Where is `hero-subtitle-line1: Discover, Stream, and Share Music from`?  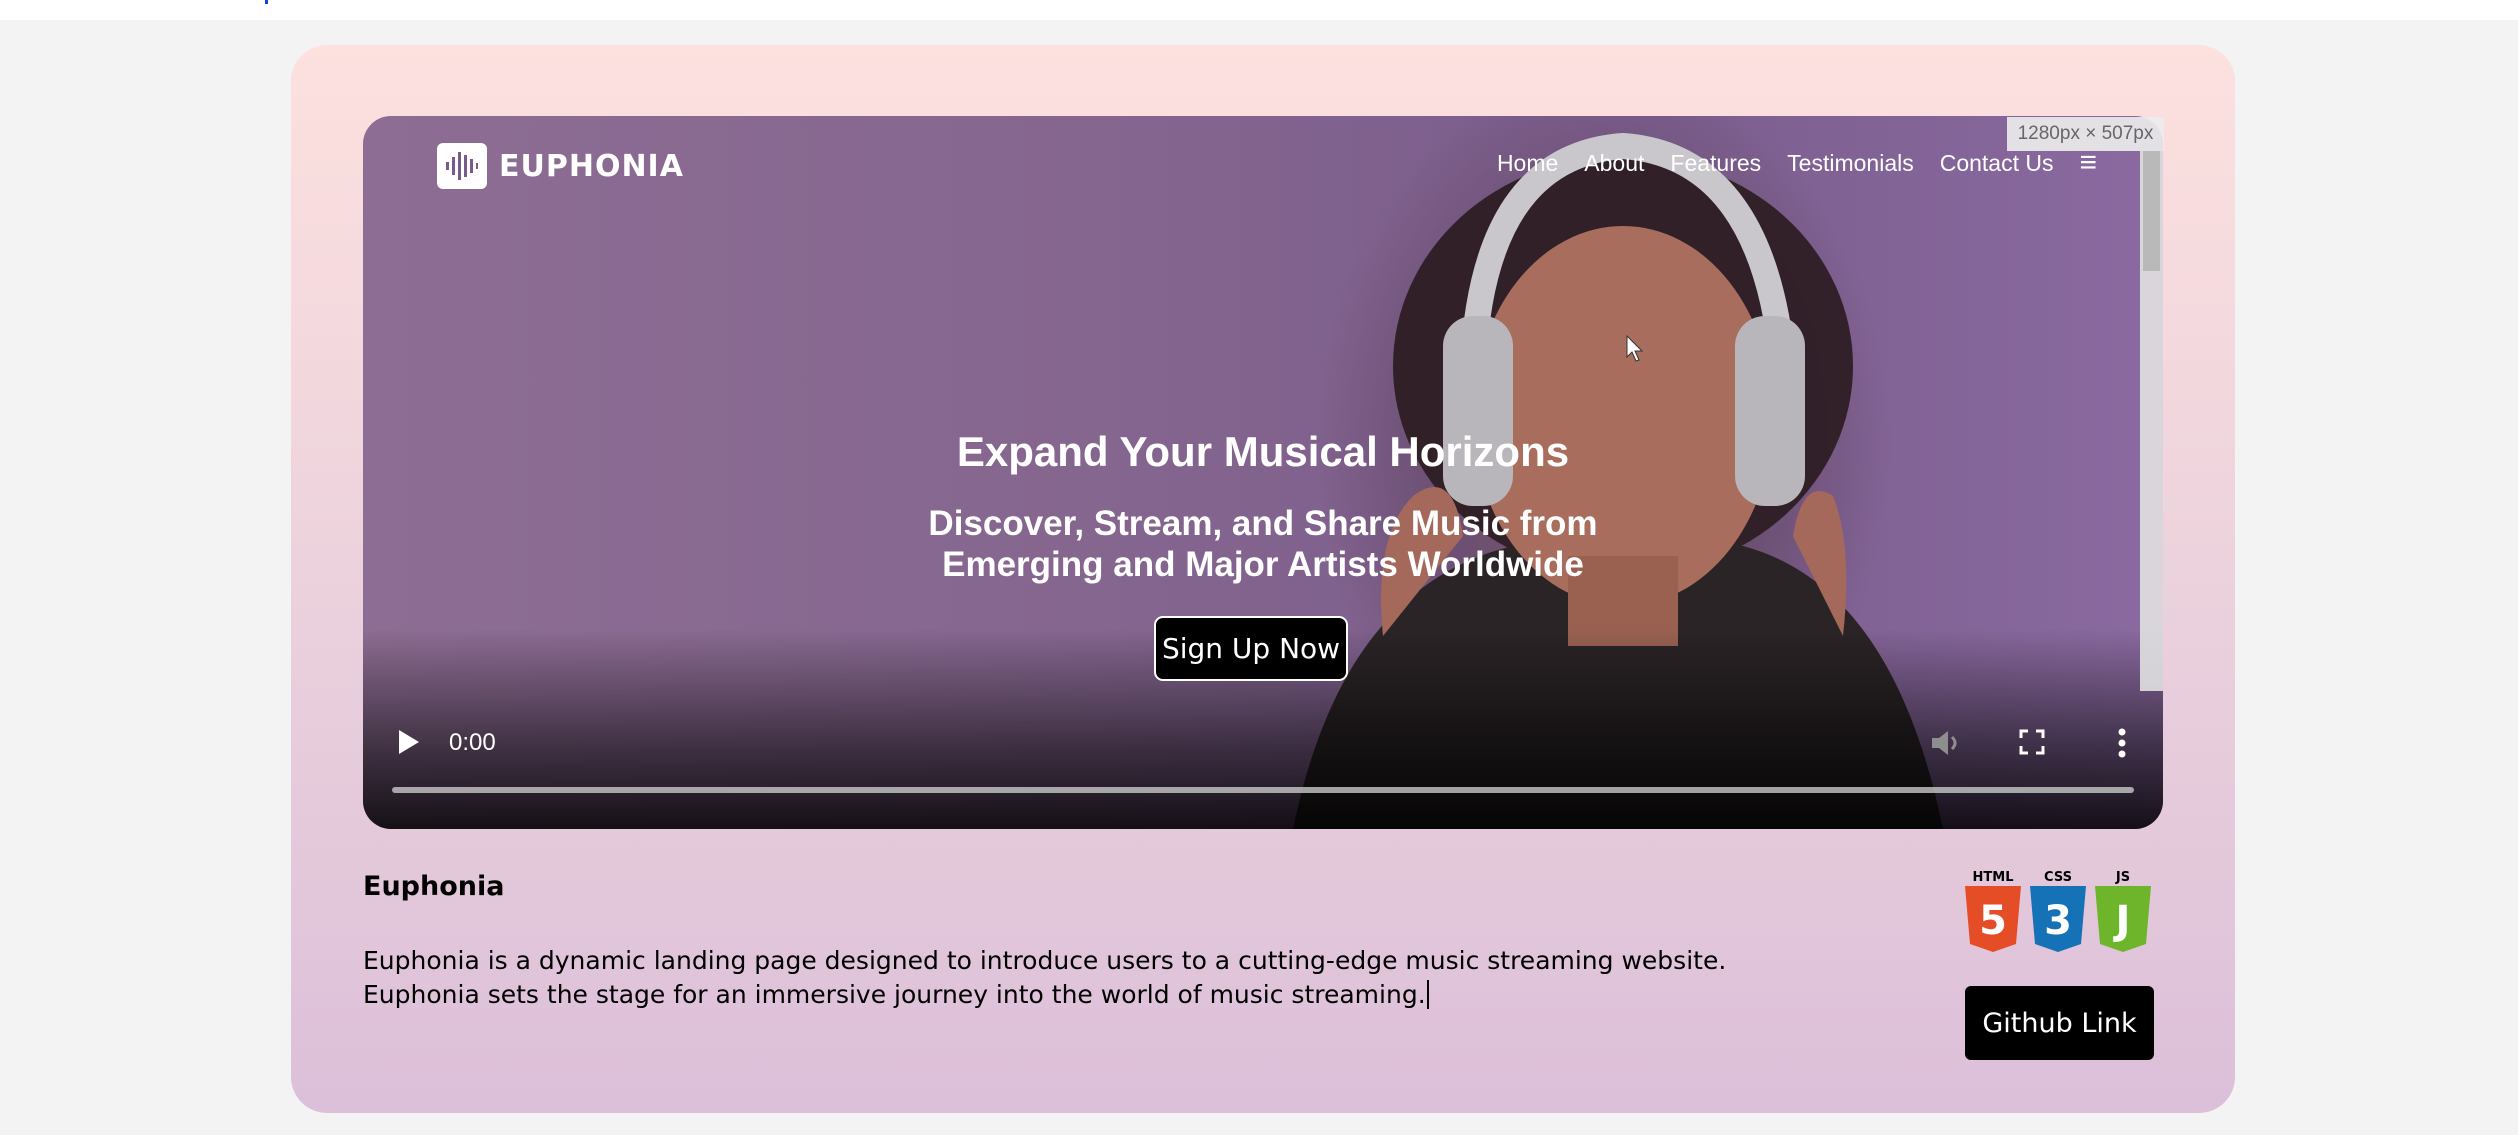
hero-subtitle-line1: Discover, Stream, and Share Music from is located at coordinates (1263, 523).